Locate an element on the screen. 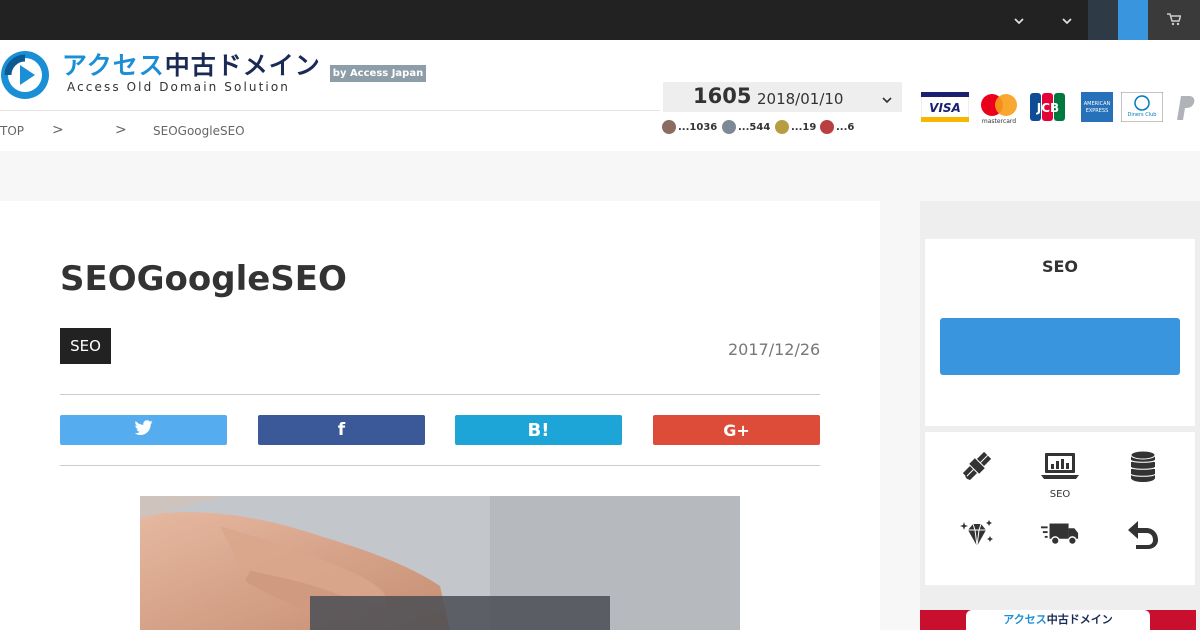 This screenshot has height=630, width=1200. rank-count: ...1036 is located at coordinates (689, 127).